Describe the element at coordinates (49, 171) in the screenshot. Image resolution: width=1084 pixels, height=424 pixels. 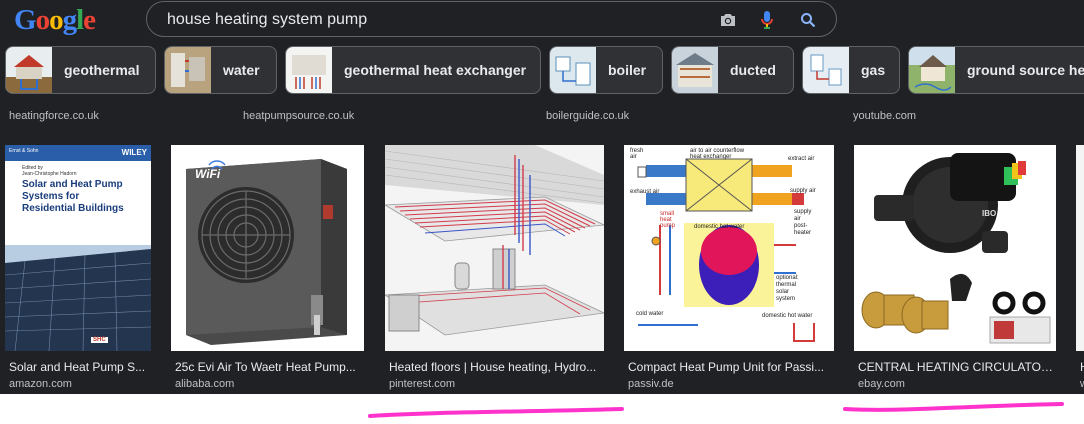
I see `book-editor: Edited by Jean-Christophe Hadorn` at that location.